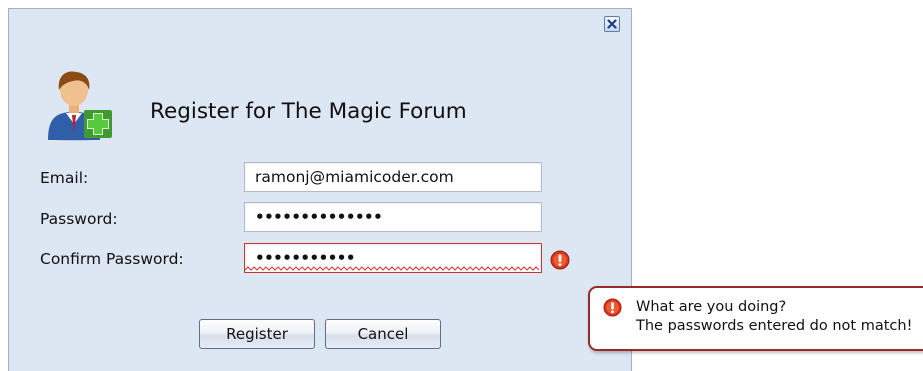 Image resolution: width=923 pixels, height=371 pixels. I want to click on password-value: ••••••••••••••, so click(319, 217).